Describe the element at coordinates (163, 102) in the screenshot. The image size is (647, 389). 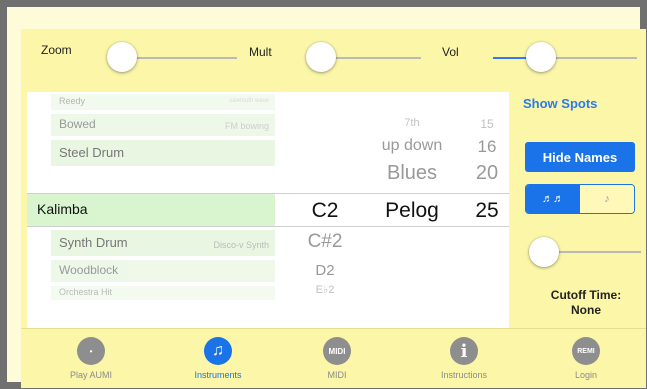
I see `list-item: Reedy sawtooth wave` at that location.